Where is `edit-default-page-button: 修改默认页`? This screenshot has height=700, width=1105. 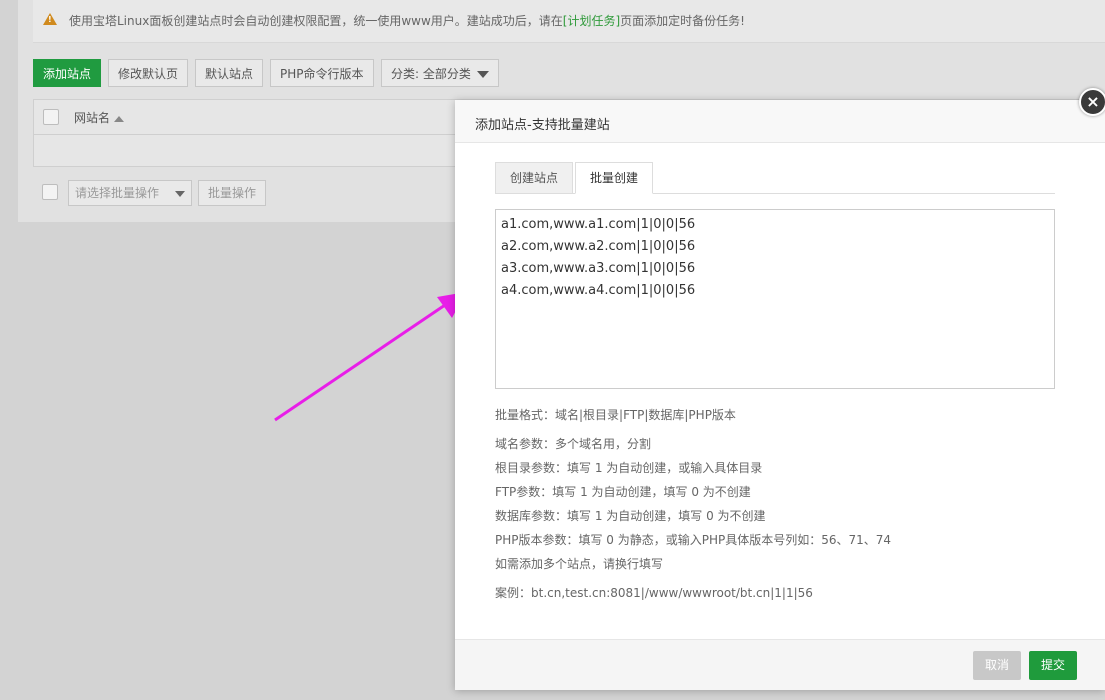 edit-default-page-button: 修改默认页 is located at coordinates (148, 73).